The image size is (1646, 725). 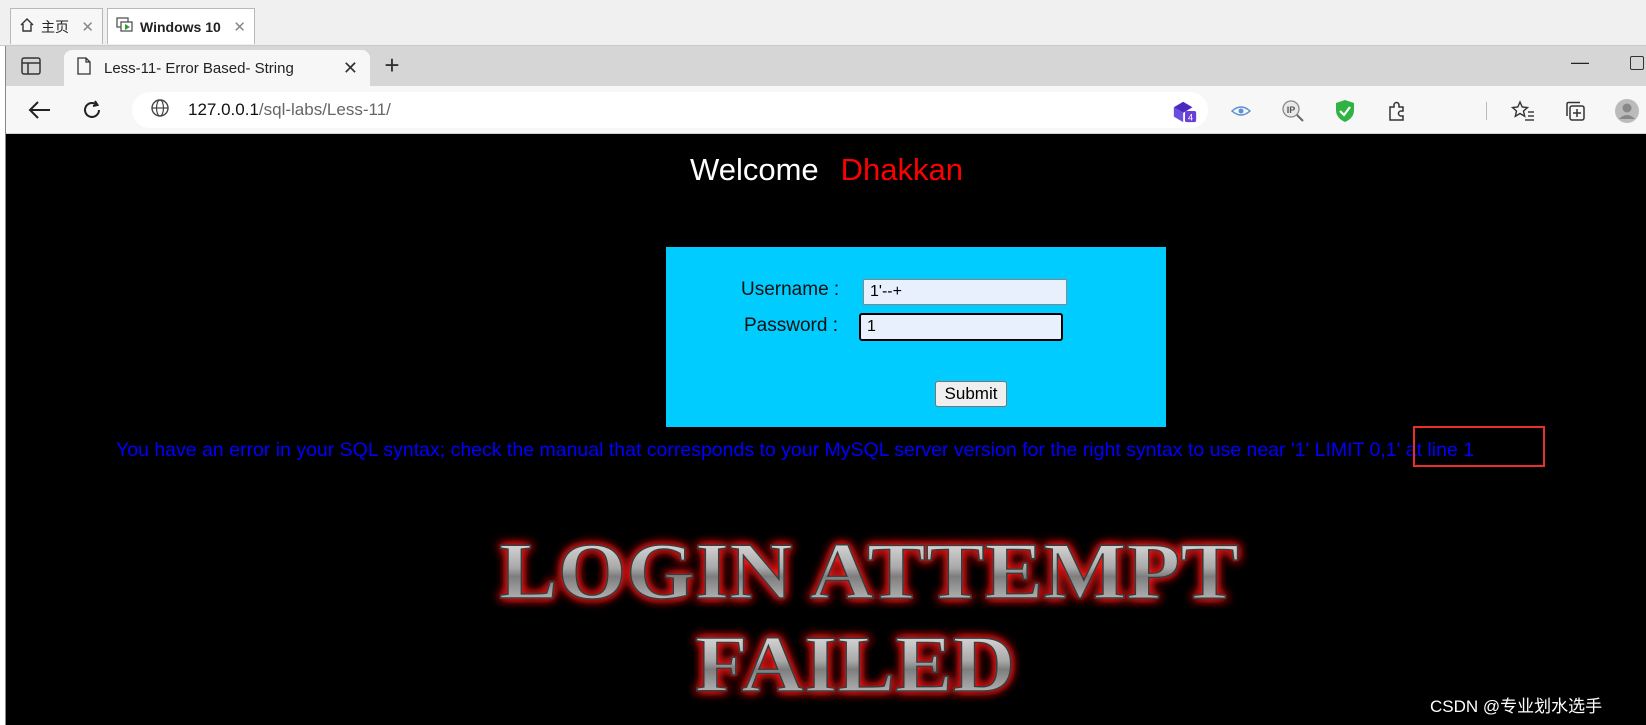 What do you see at coordinates (27, 26) in the screenshot?
I see `home-icon` at bounding box center [27, 26].